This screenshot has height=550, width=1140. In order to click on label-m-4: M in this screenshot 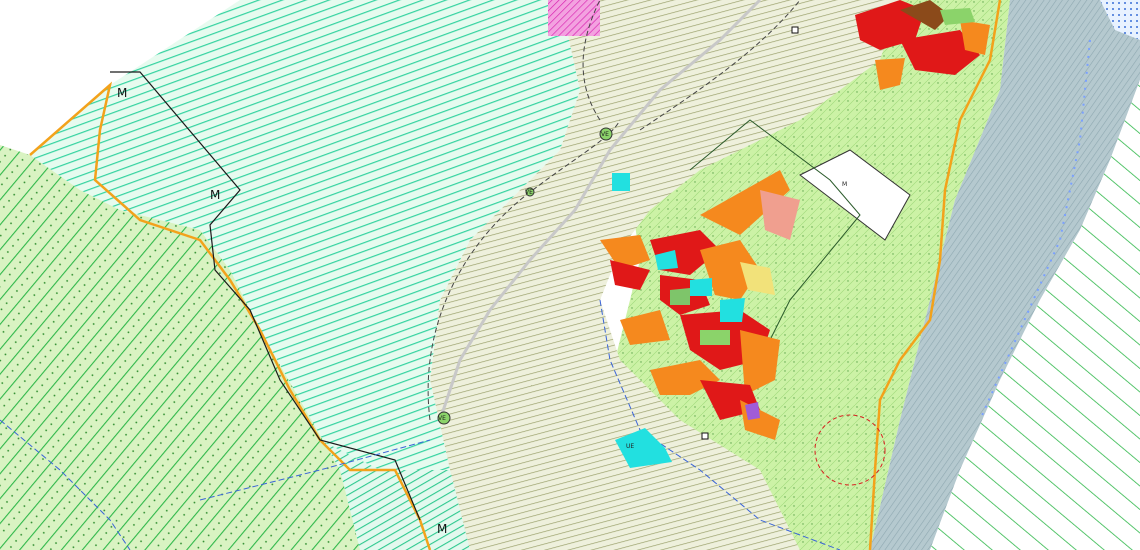, I will do `click(844, 184)`.